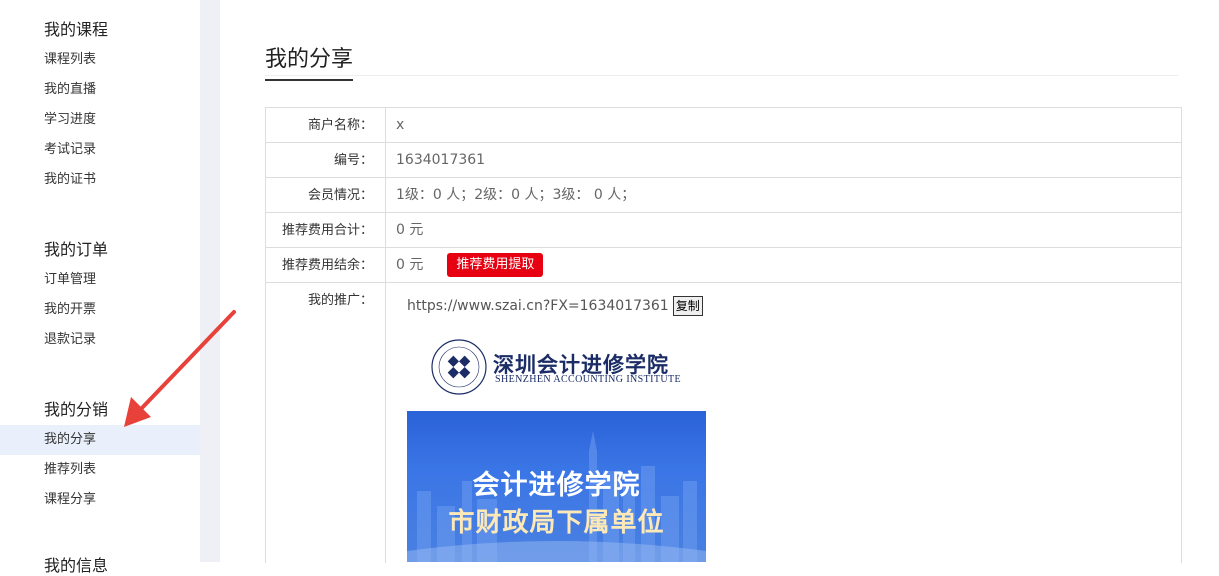 This screenshot has height=576, width=1219. What do you see at coordinates (723, 195) in the screenshot?
I see `row-members: 会员情况： 1级：0 人；2级：0 人；3级： 0 人；` at bounding box center [723, 195].